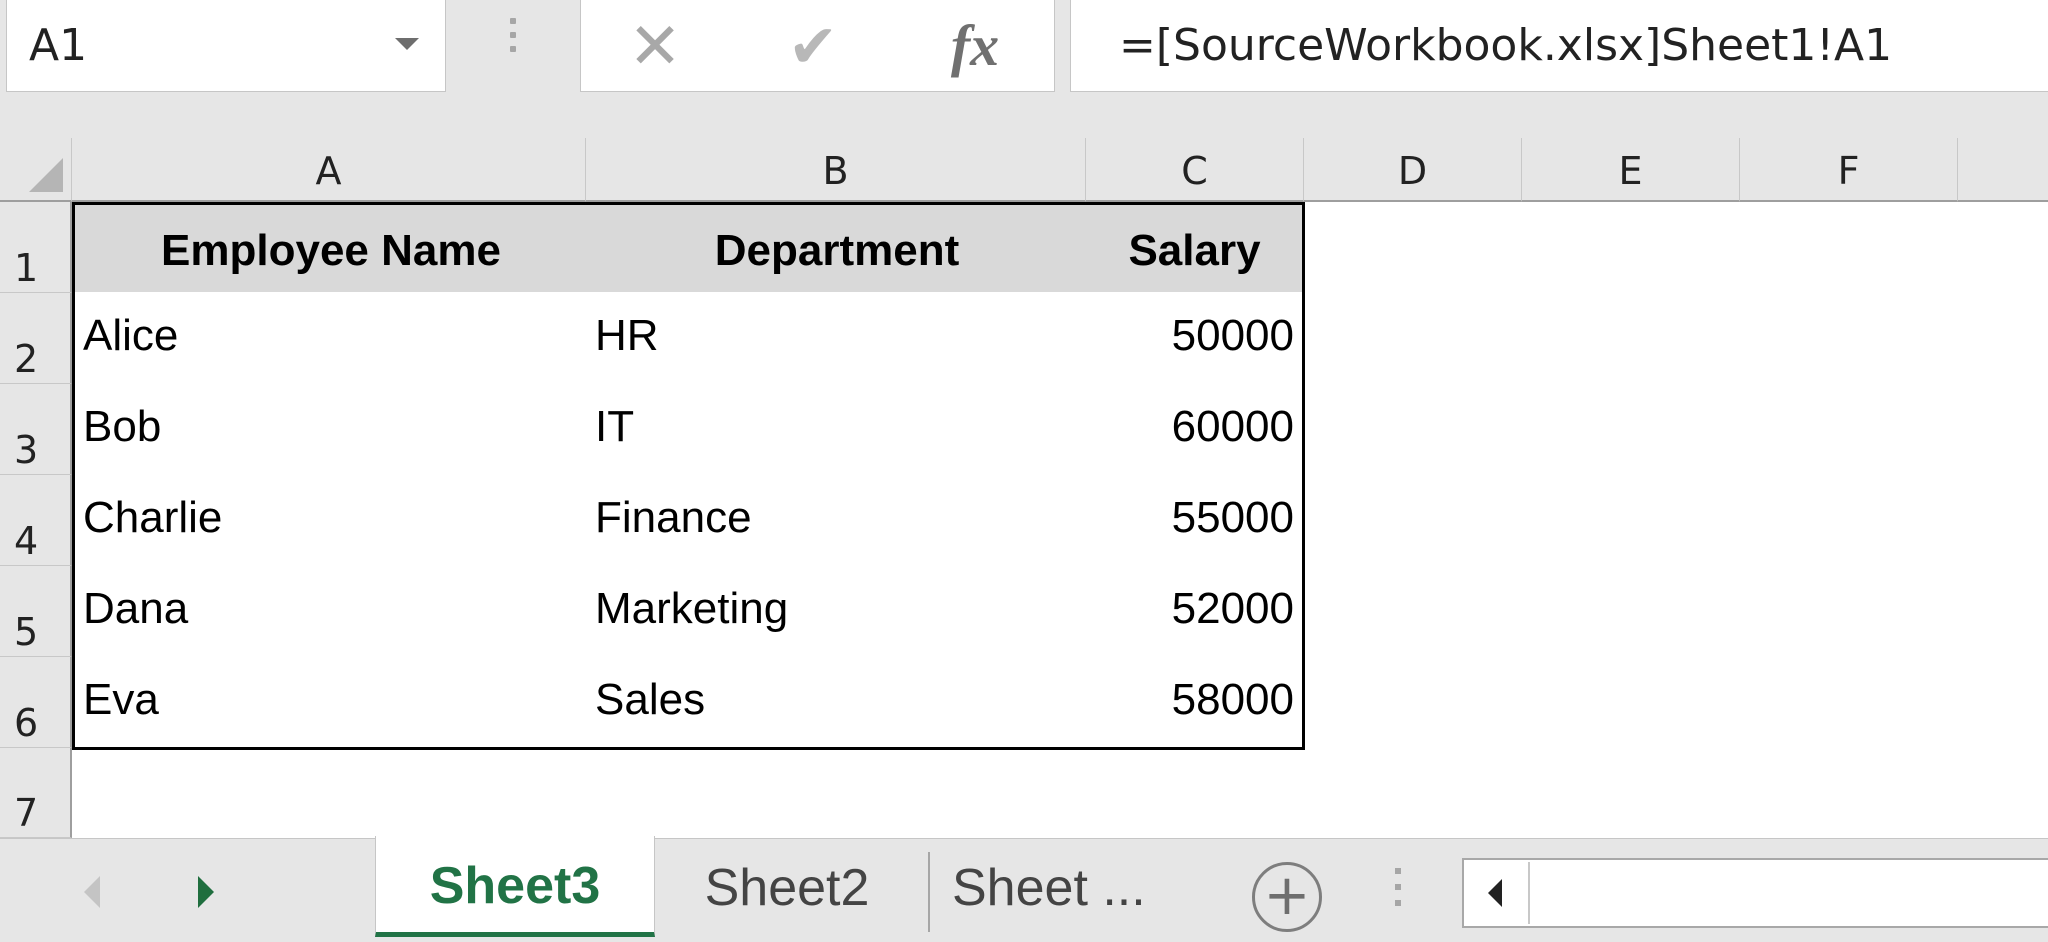  Describe the element at coordinates (838, 703) in the screenshot. I see `table-cell: Sales` at that location.